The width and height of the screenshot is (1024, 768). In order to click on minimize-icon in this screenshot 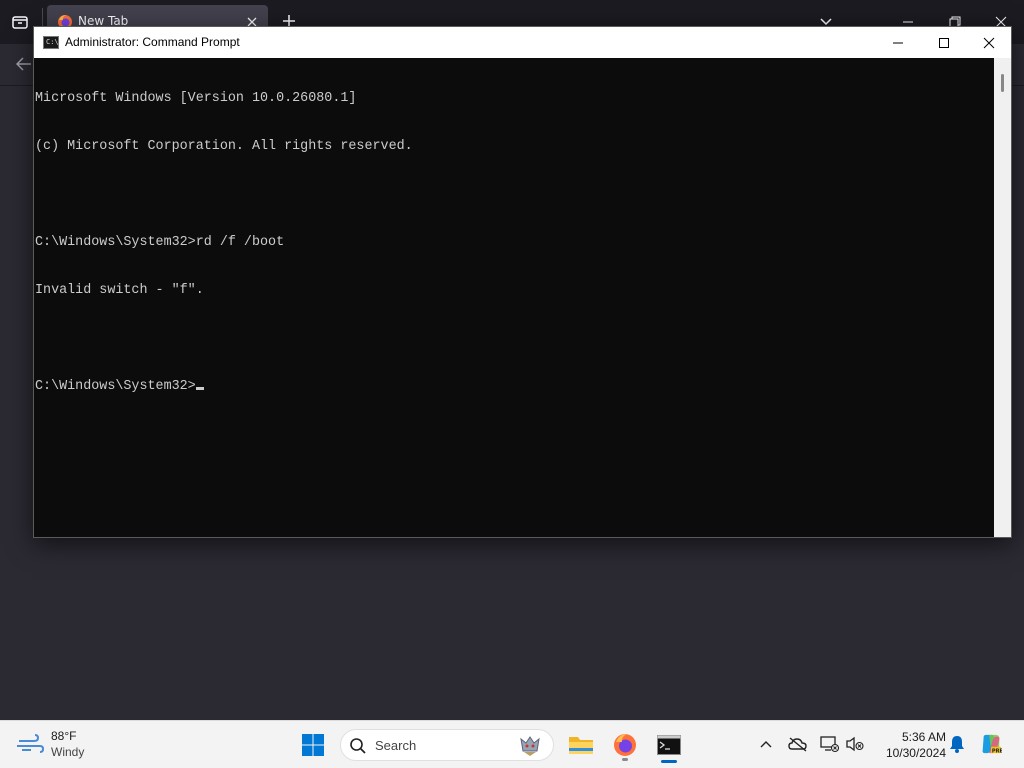, I will do `click(898, 42)`.